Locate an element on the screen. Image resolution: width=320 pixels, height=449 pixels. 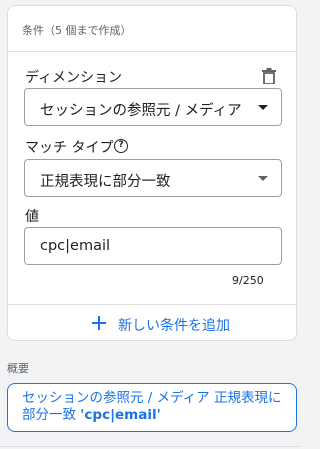
match-type-select: 正規表現に部分一致 is located at coordinates (153, 178).